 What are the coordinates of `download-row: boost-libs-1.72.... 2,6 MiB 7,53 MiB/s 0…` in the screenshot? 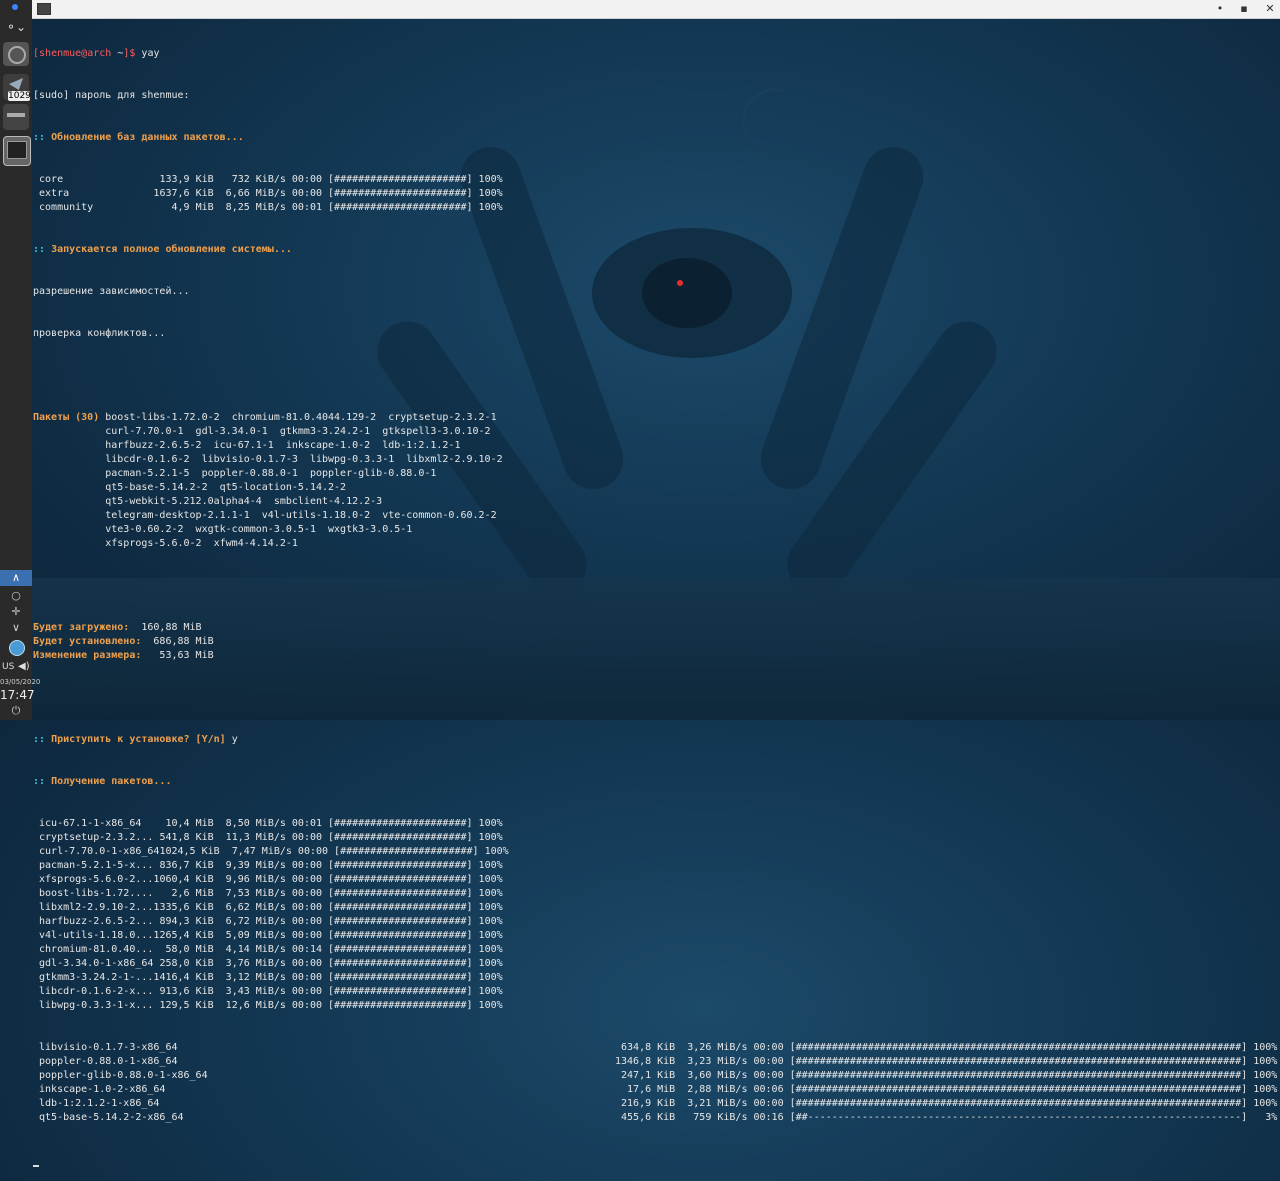 It's located at (656, 894).